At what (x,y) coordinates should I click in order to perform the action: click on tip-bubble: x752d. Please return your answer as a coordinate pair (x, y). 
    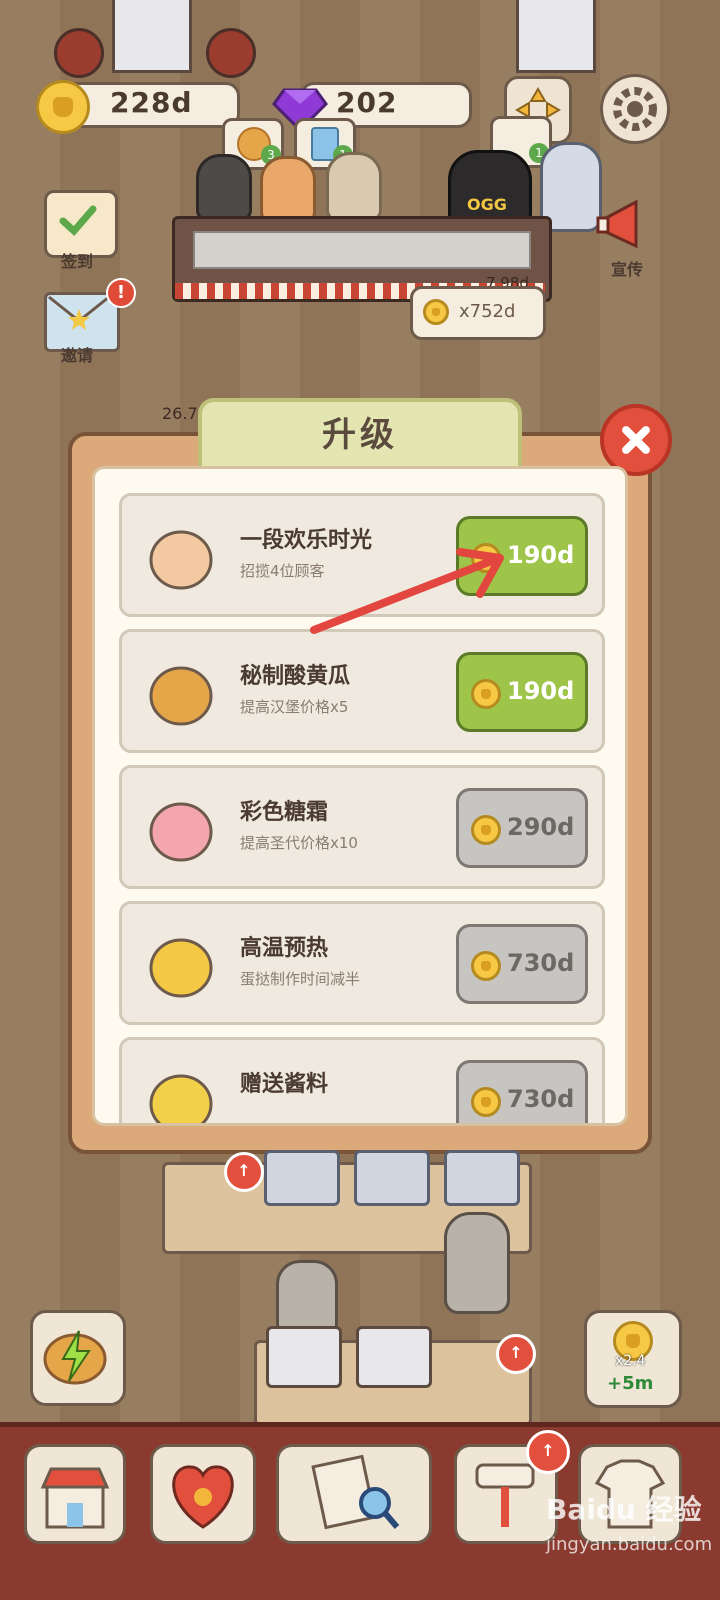
    Looking at the image, I should click on (478, 313).